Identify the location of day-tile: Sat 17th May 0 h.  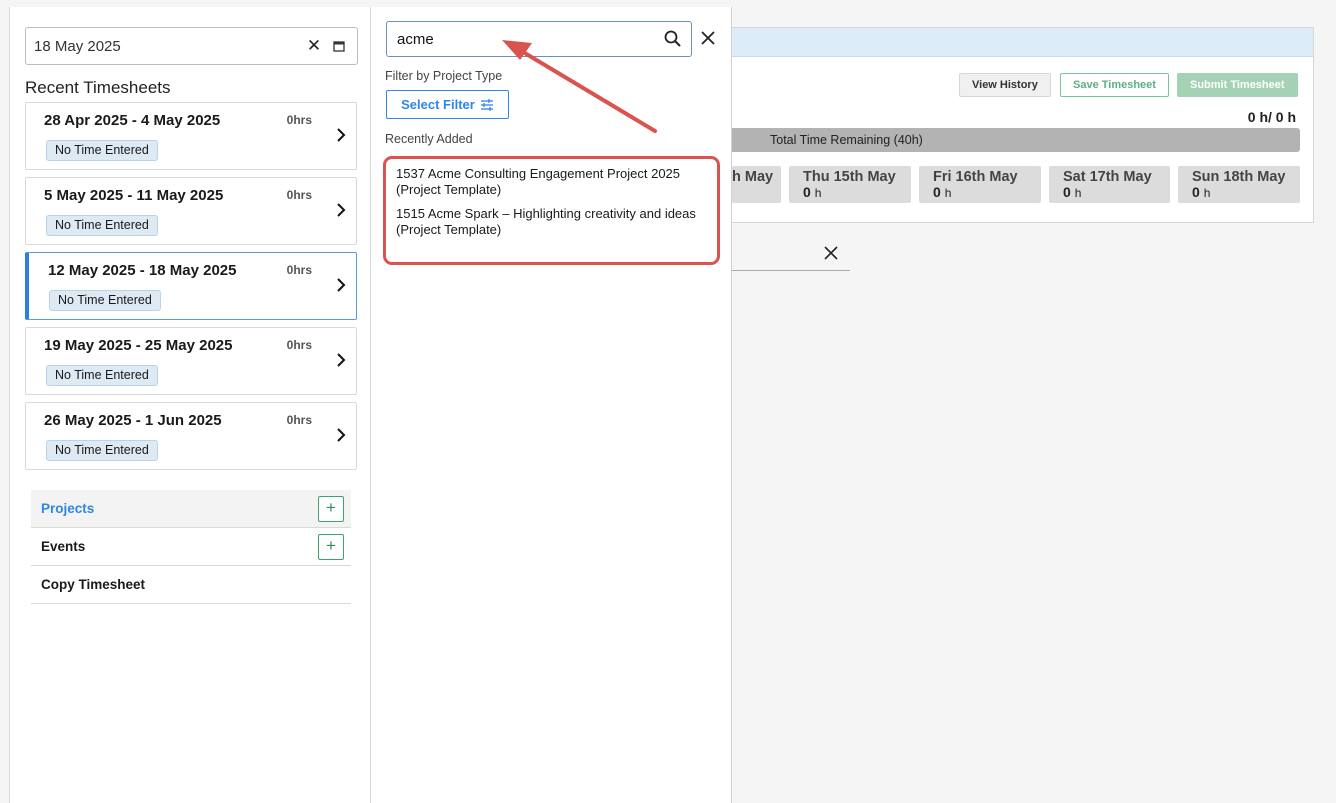
(1109, 184).